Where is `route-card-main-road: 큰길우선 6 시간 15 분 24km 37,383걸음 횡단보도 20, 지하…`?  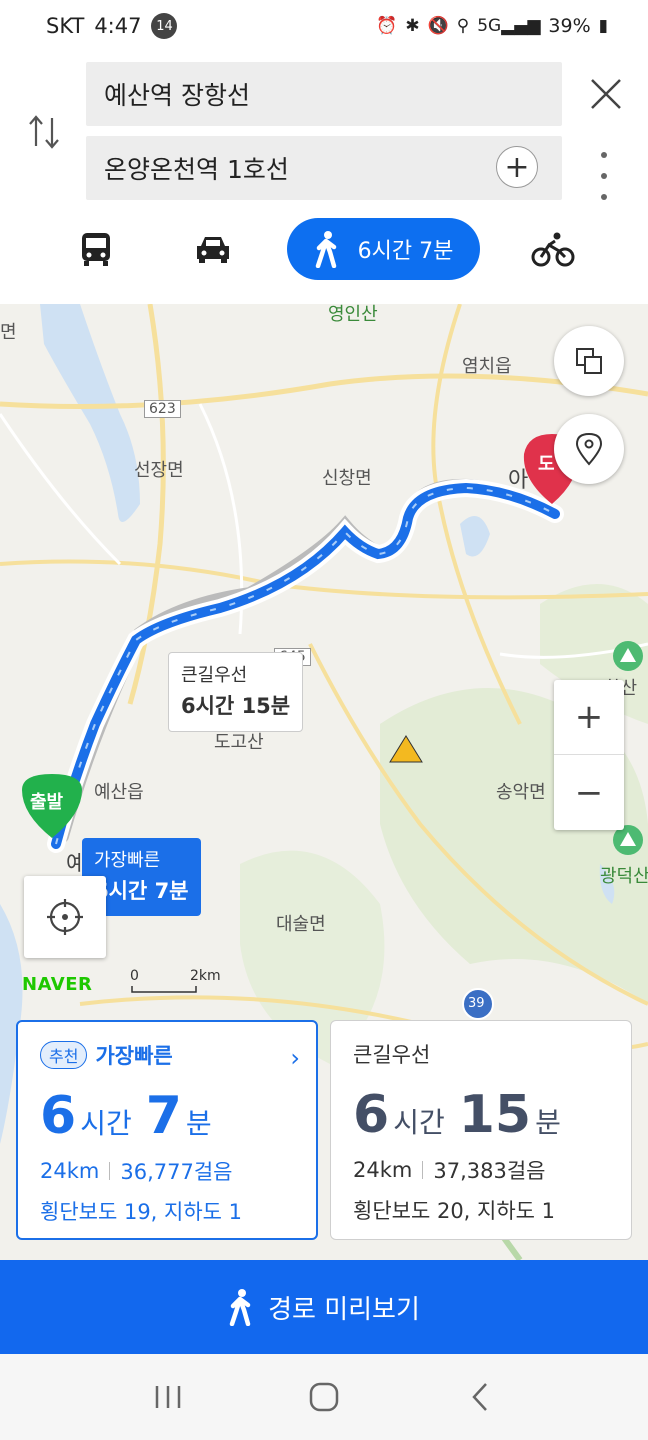 route-card-main-road: 큰길우선 6 시간 15 분 24km 37,383걸음 횡단보도 20, 지하… is located at coordinates (481, 1130).